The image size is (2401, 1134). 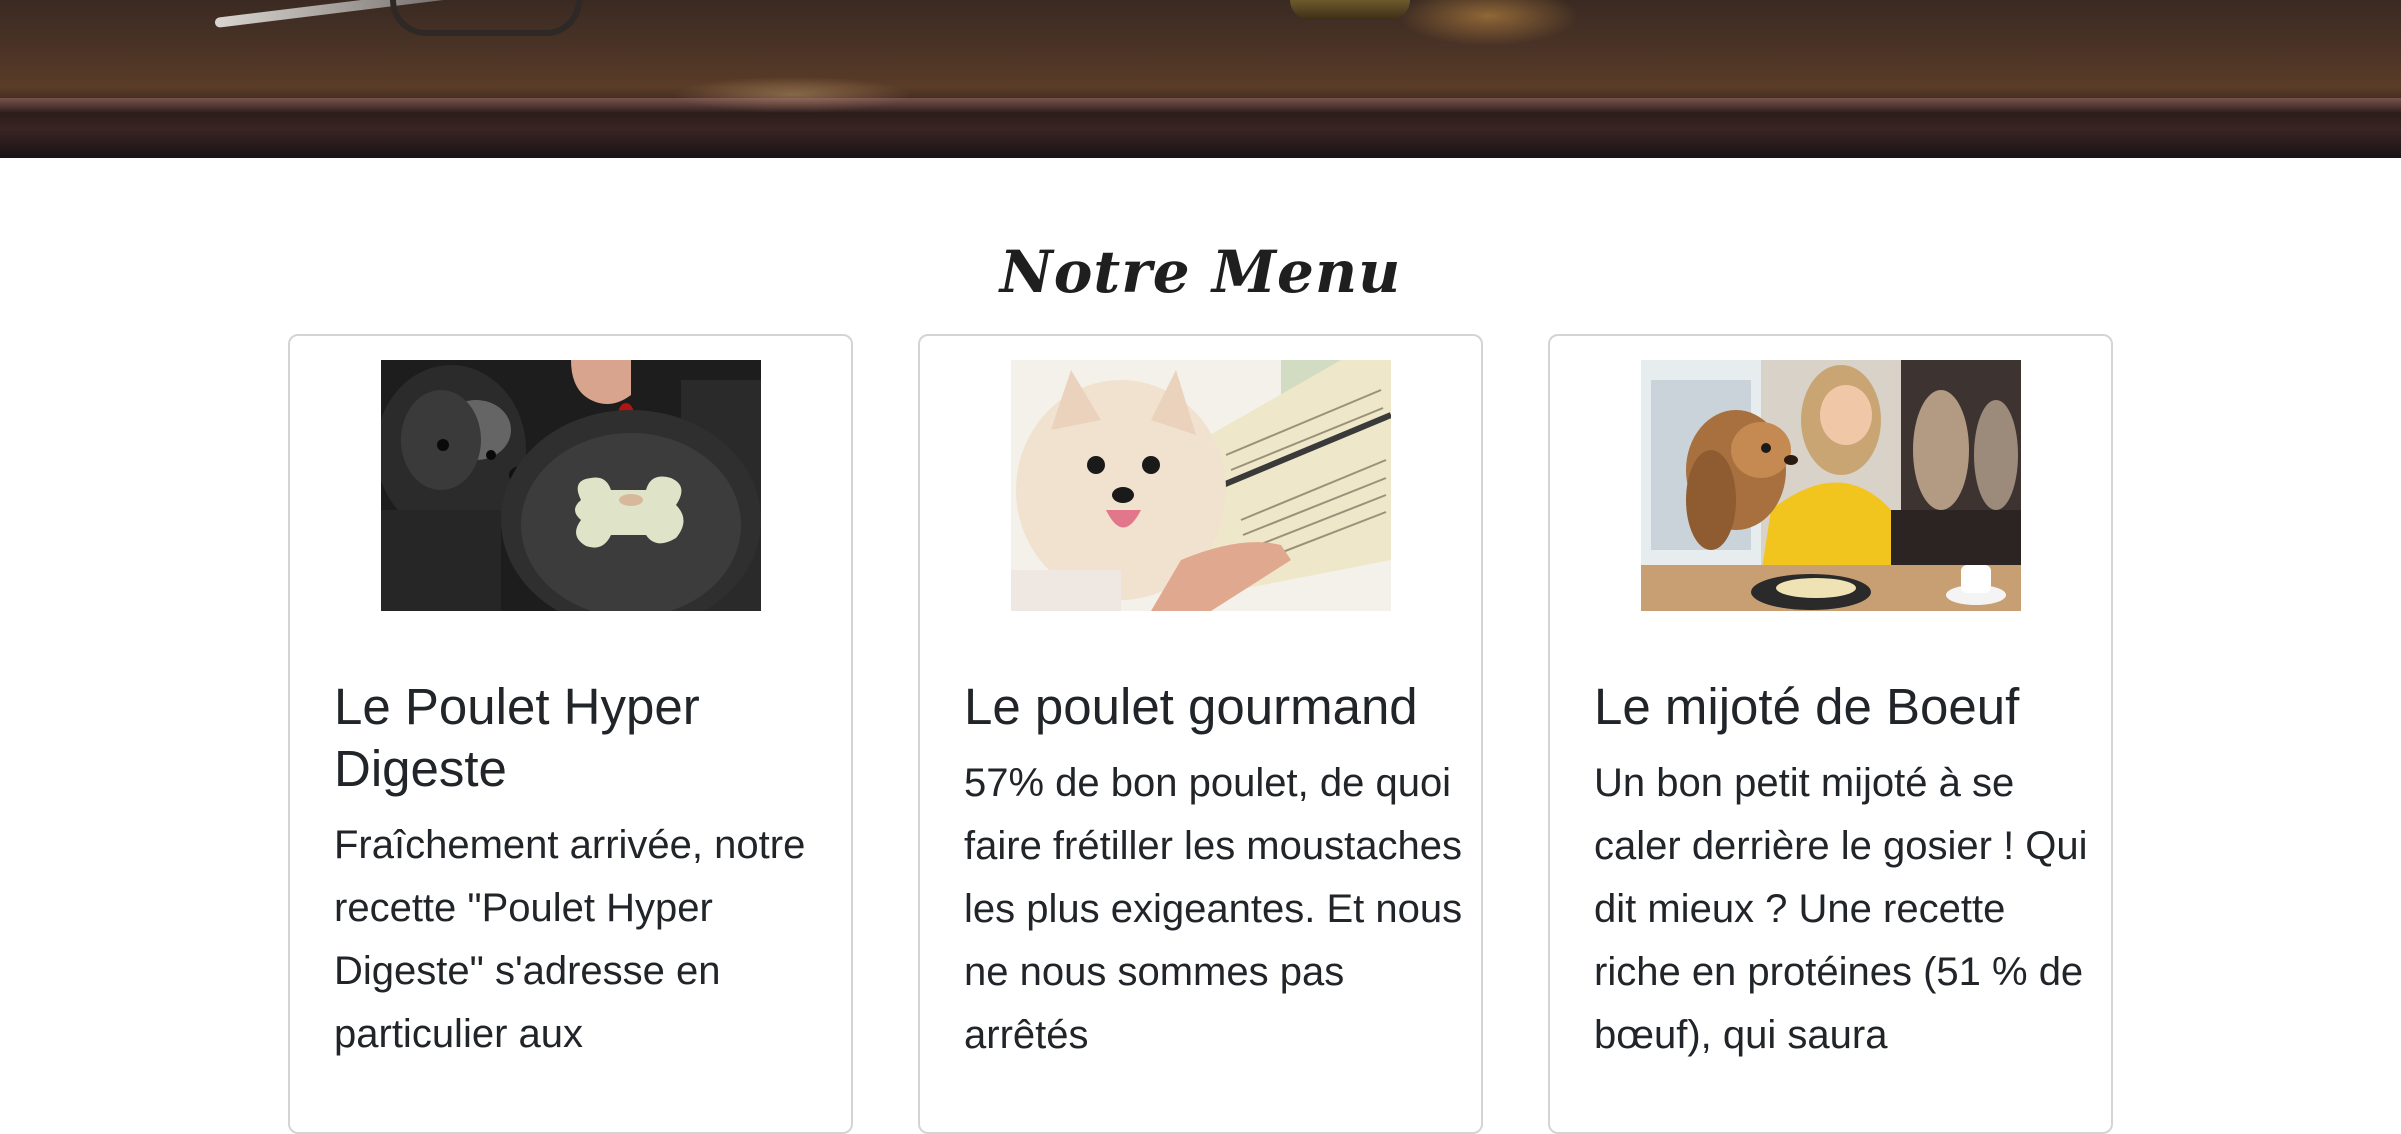 What do you see at coordinates (571, 485) in the screenshot?
I see `dog-with-bowl-image` at bounding box center [571, 485].